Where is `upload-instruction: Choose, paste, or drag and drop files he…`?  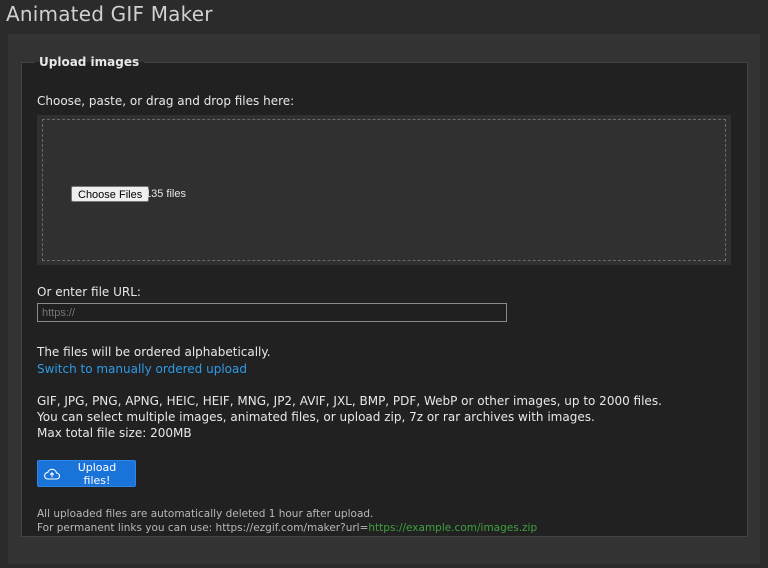 upload-instruction: Choose, paste, or drag and drop files he… is located at coordinates (166, 101).